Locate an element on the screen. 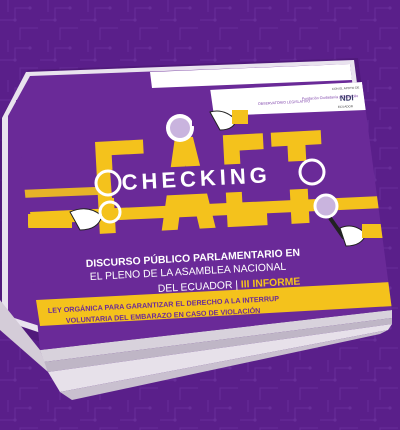  logo-ndi: NDI is located at coordinates (347, 98).